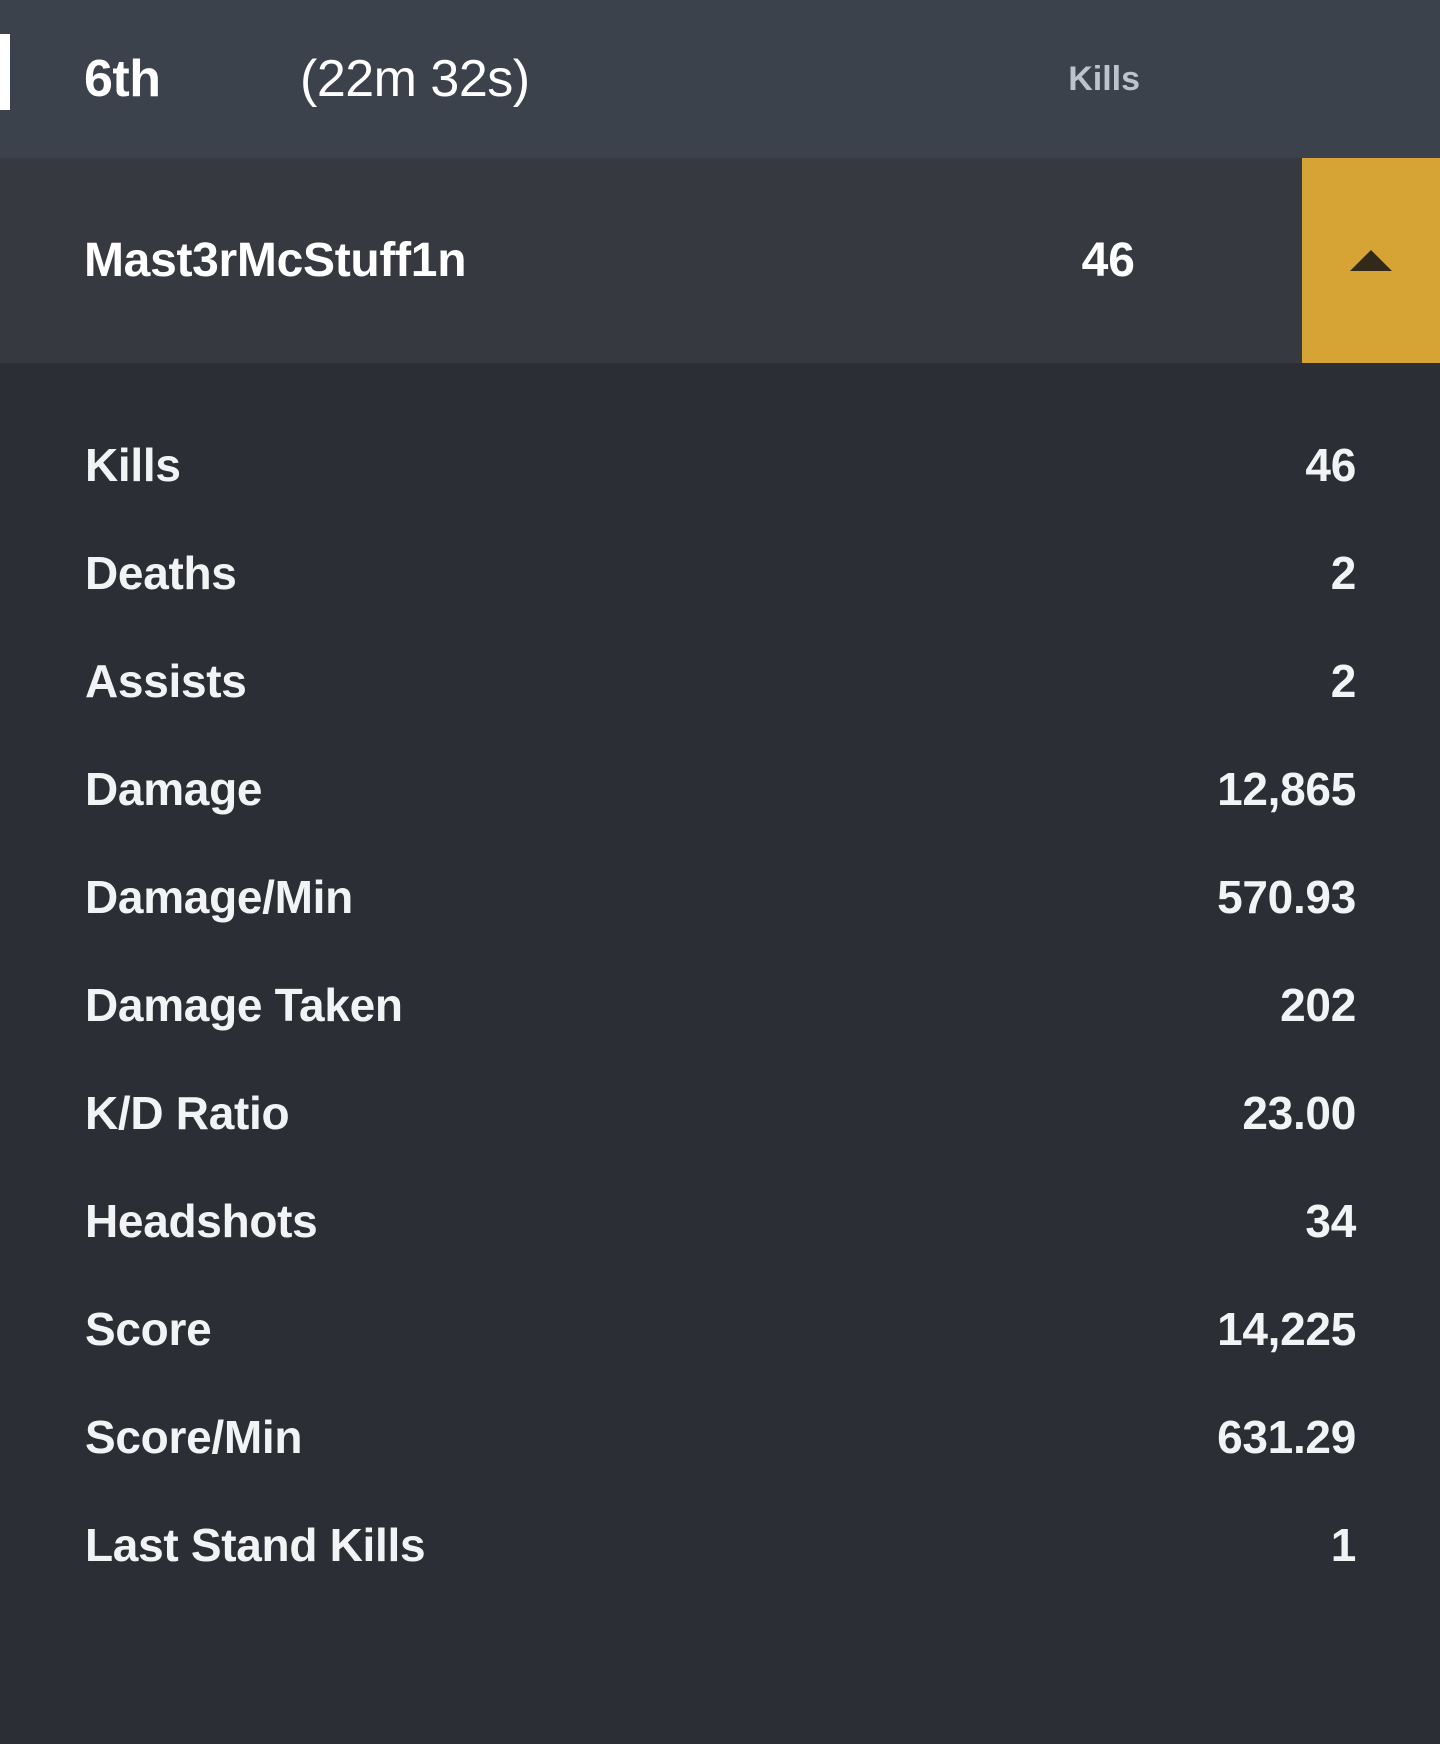 This screenshot has width=1440, height=1744. Describe the element at coordinates (201, 1221) in the screenshot. I see `stat-label: Headshots` at that location.